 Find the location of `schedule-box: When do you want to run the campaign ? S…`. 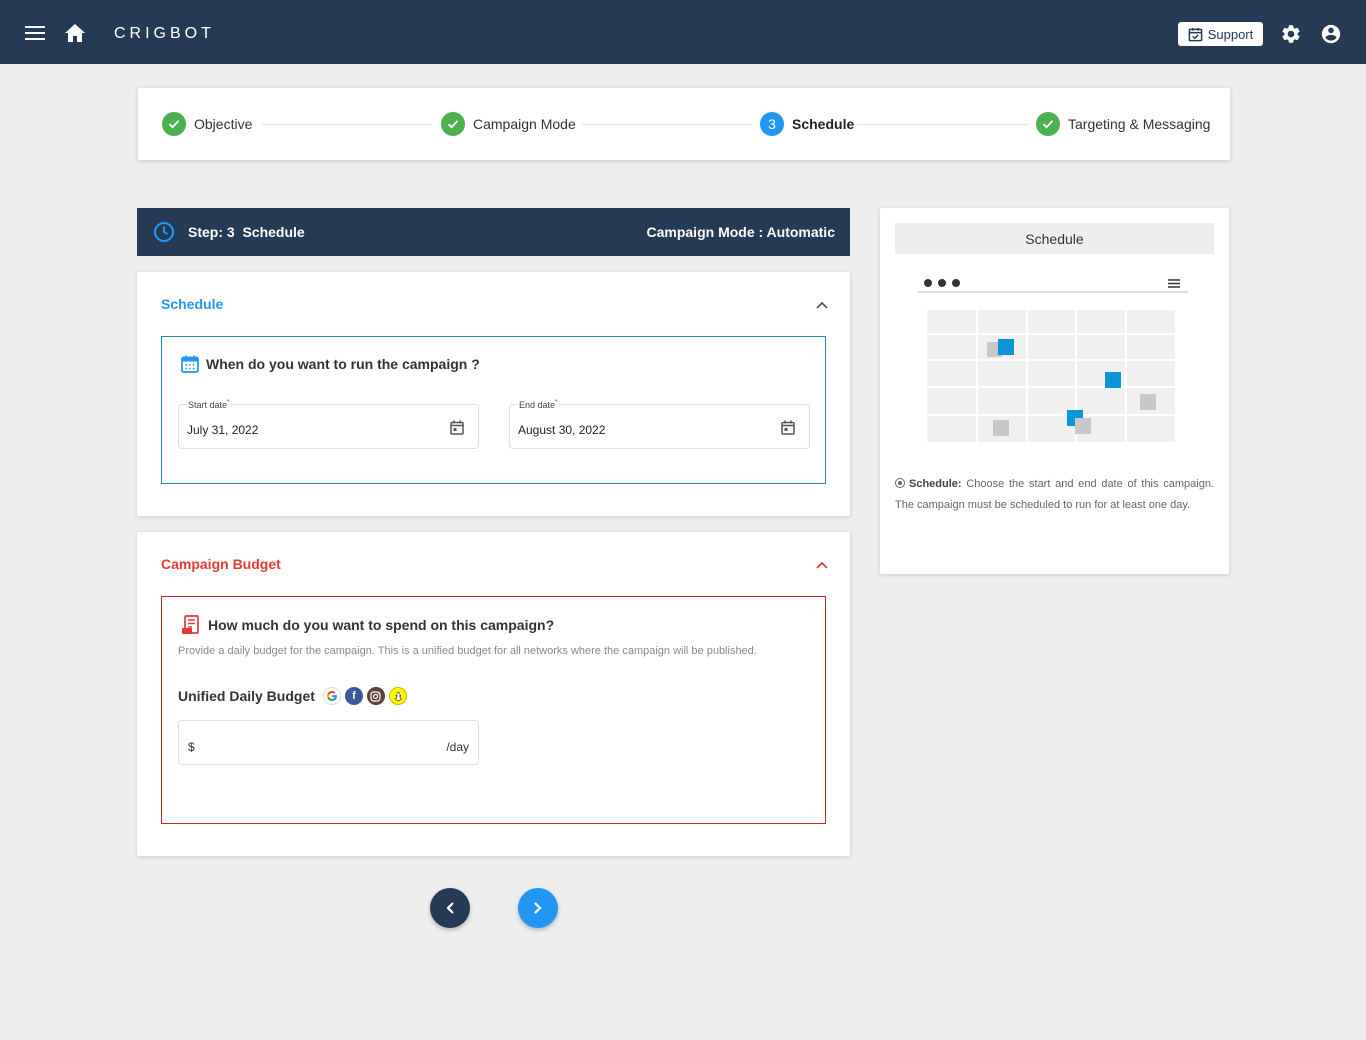

schedule-box: When do you want to run the campaign ? S… is located at coordinates (493, 410).